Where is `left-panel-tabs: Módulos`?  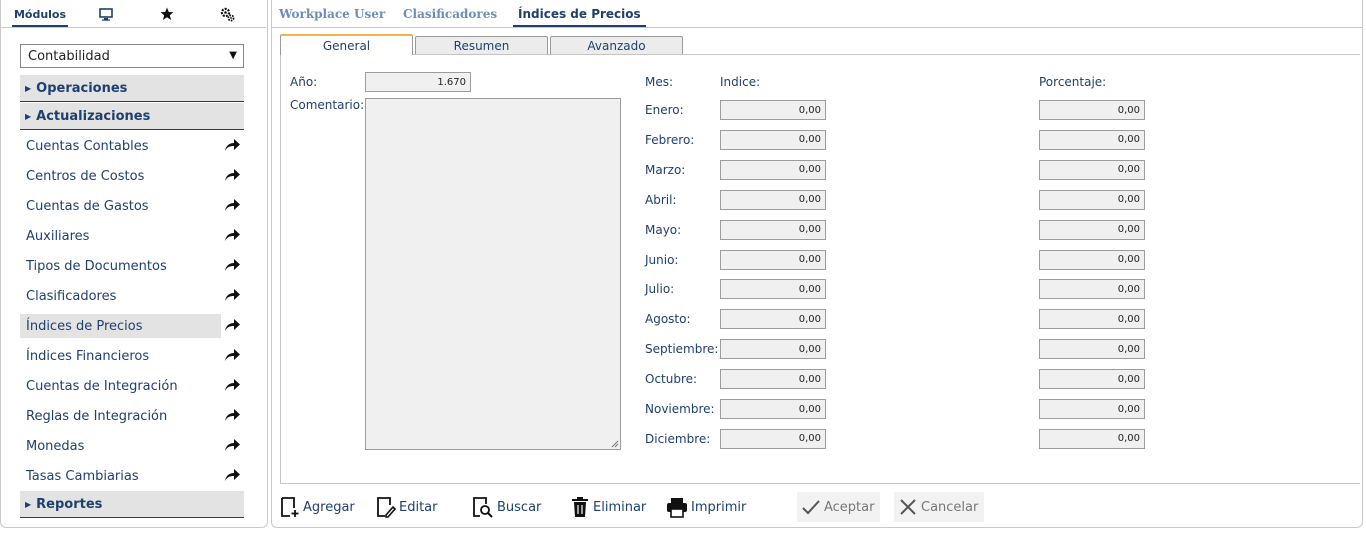 left-panel-tabs: Módulos is located at coordinates (133, 14).